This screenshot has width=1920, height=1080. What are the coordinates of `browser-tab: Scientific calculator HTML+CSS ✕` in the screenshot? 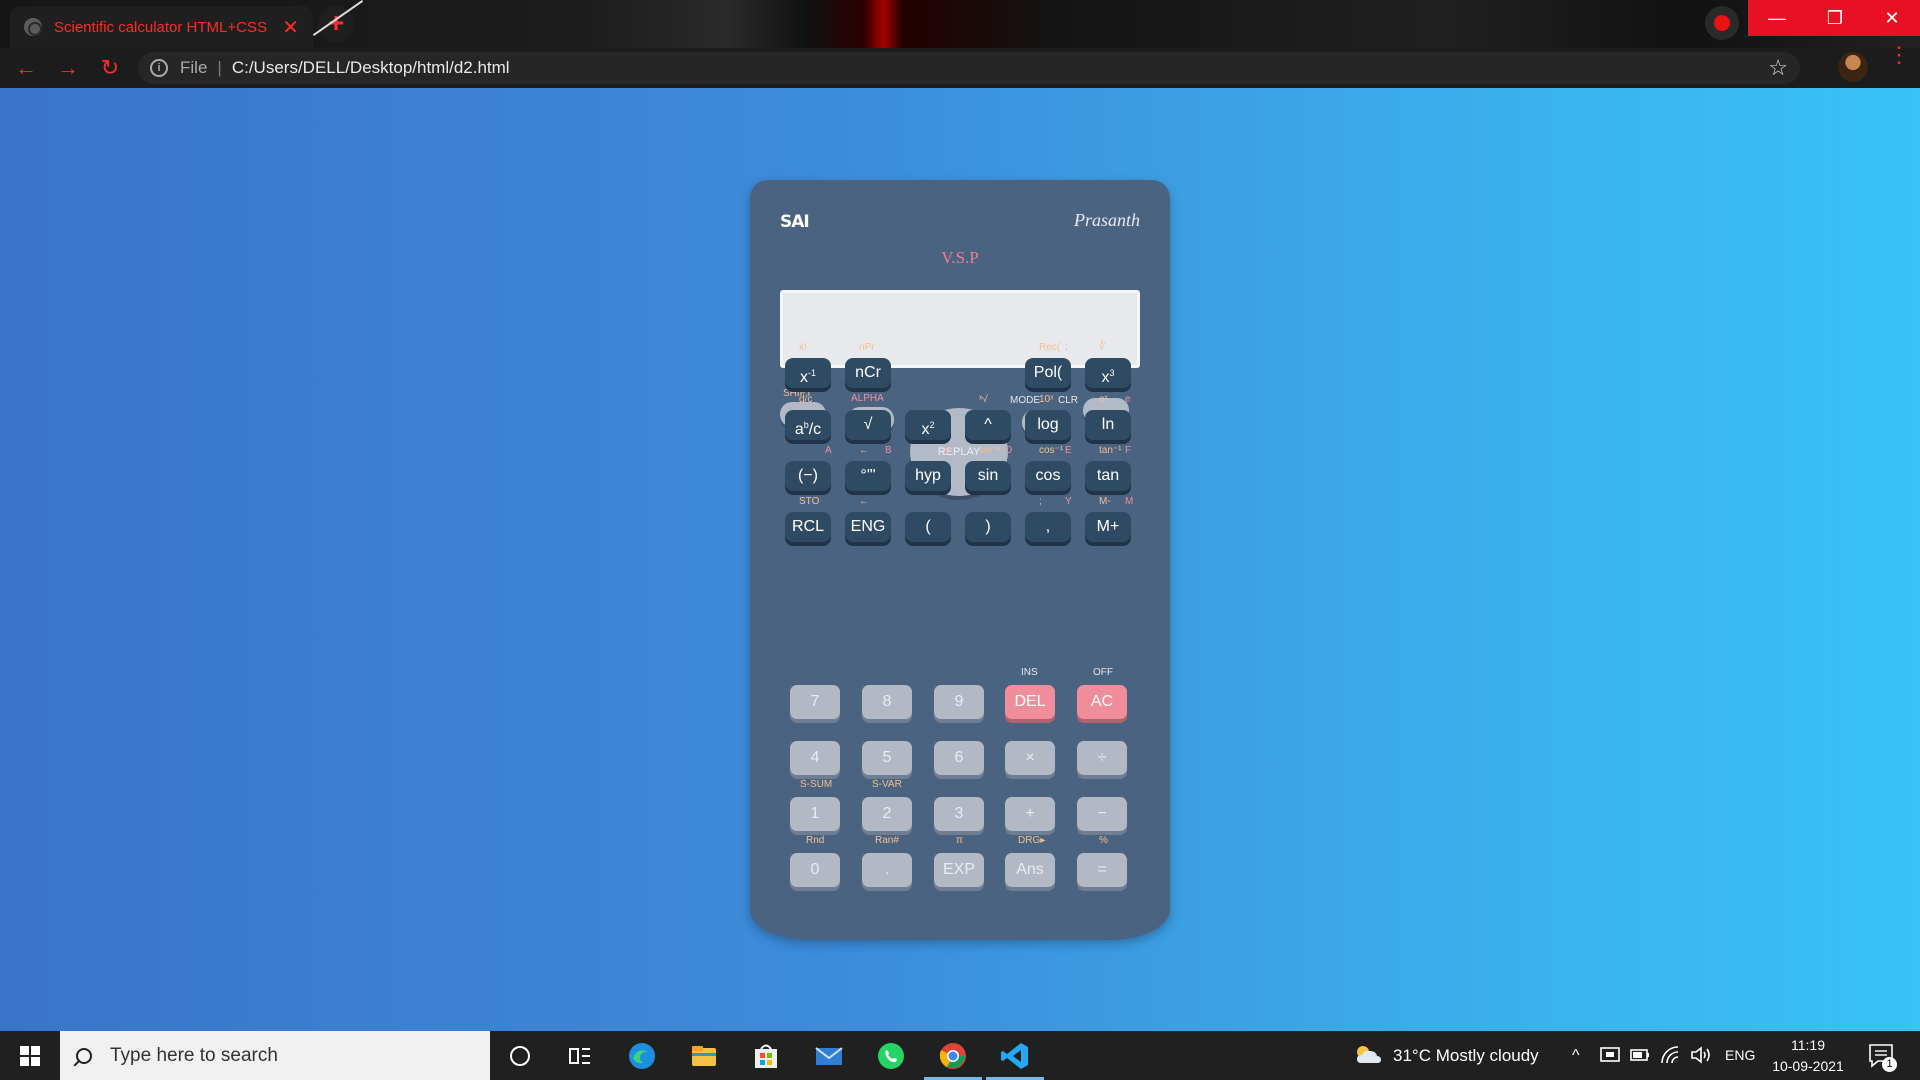 It's located at (161, 27).